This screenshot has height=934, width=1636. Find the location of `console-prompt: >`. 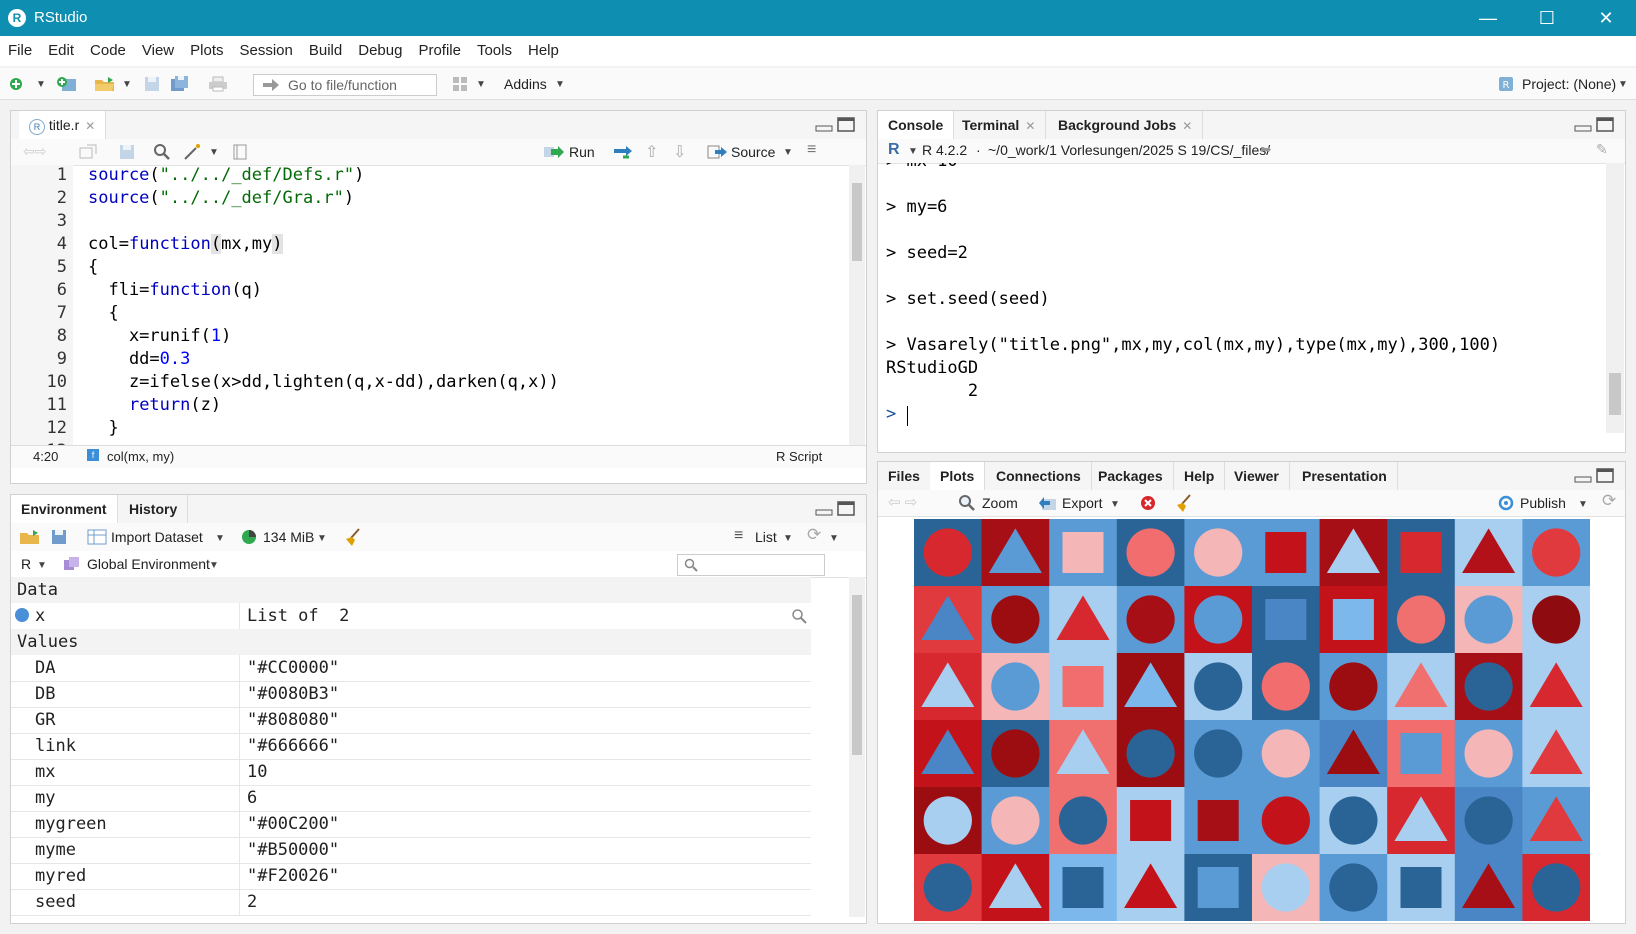

console-prompt: > is located at coordinates (896, 414).